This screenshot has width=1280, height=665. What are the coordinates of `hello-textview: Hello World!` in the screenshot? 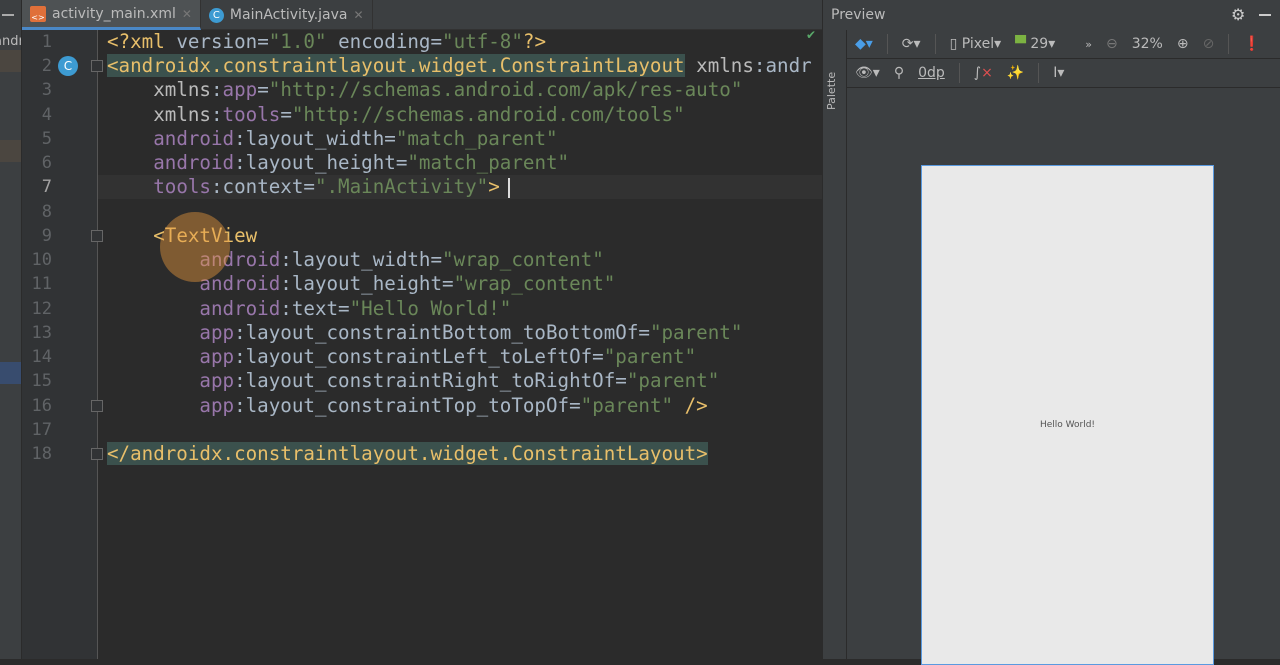 It's located at (1067, 425).